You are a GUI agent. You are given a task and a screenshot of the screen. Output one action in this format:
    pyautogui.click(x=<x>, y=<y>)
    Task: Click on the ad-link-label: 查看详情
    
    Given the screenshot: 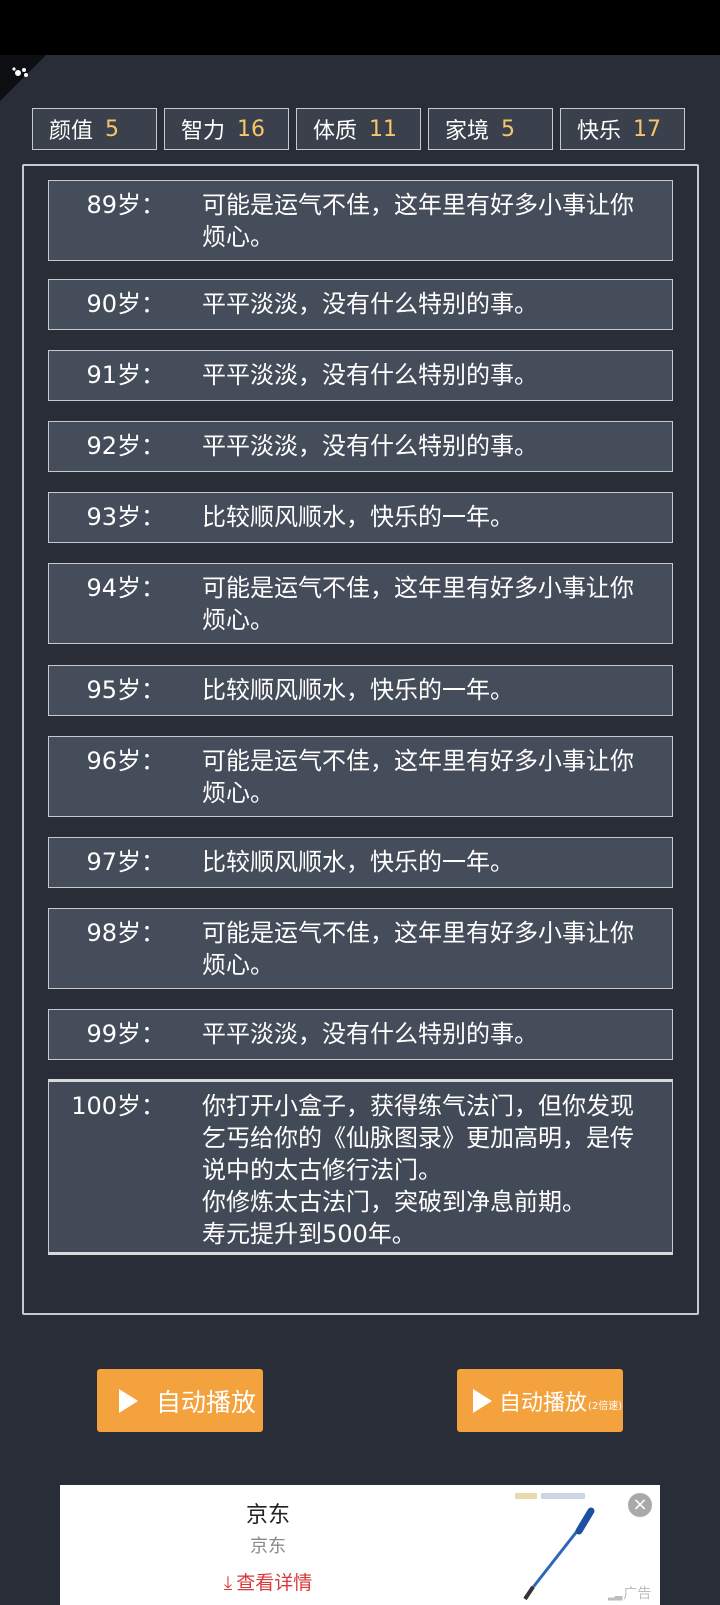 What is the action you would take?
    pyautogui.click(x=274, y=1583)
    